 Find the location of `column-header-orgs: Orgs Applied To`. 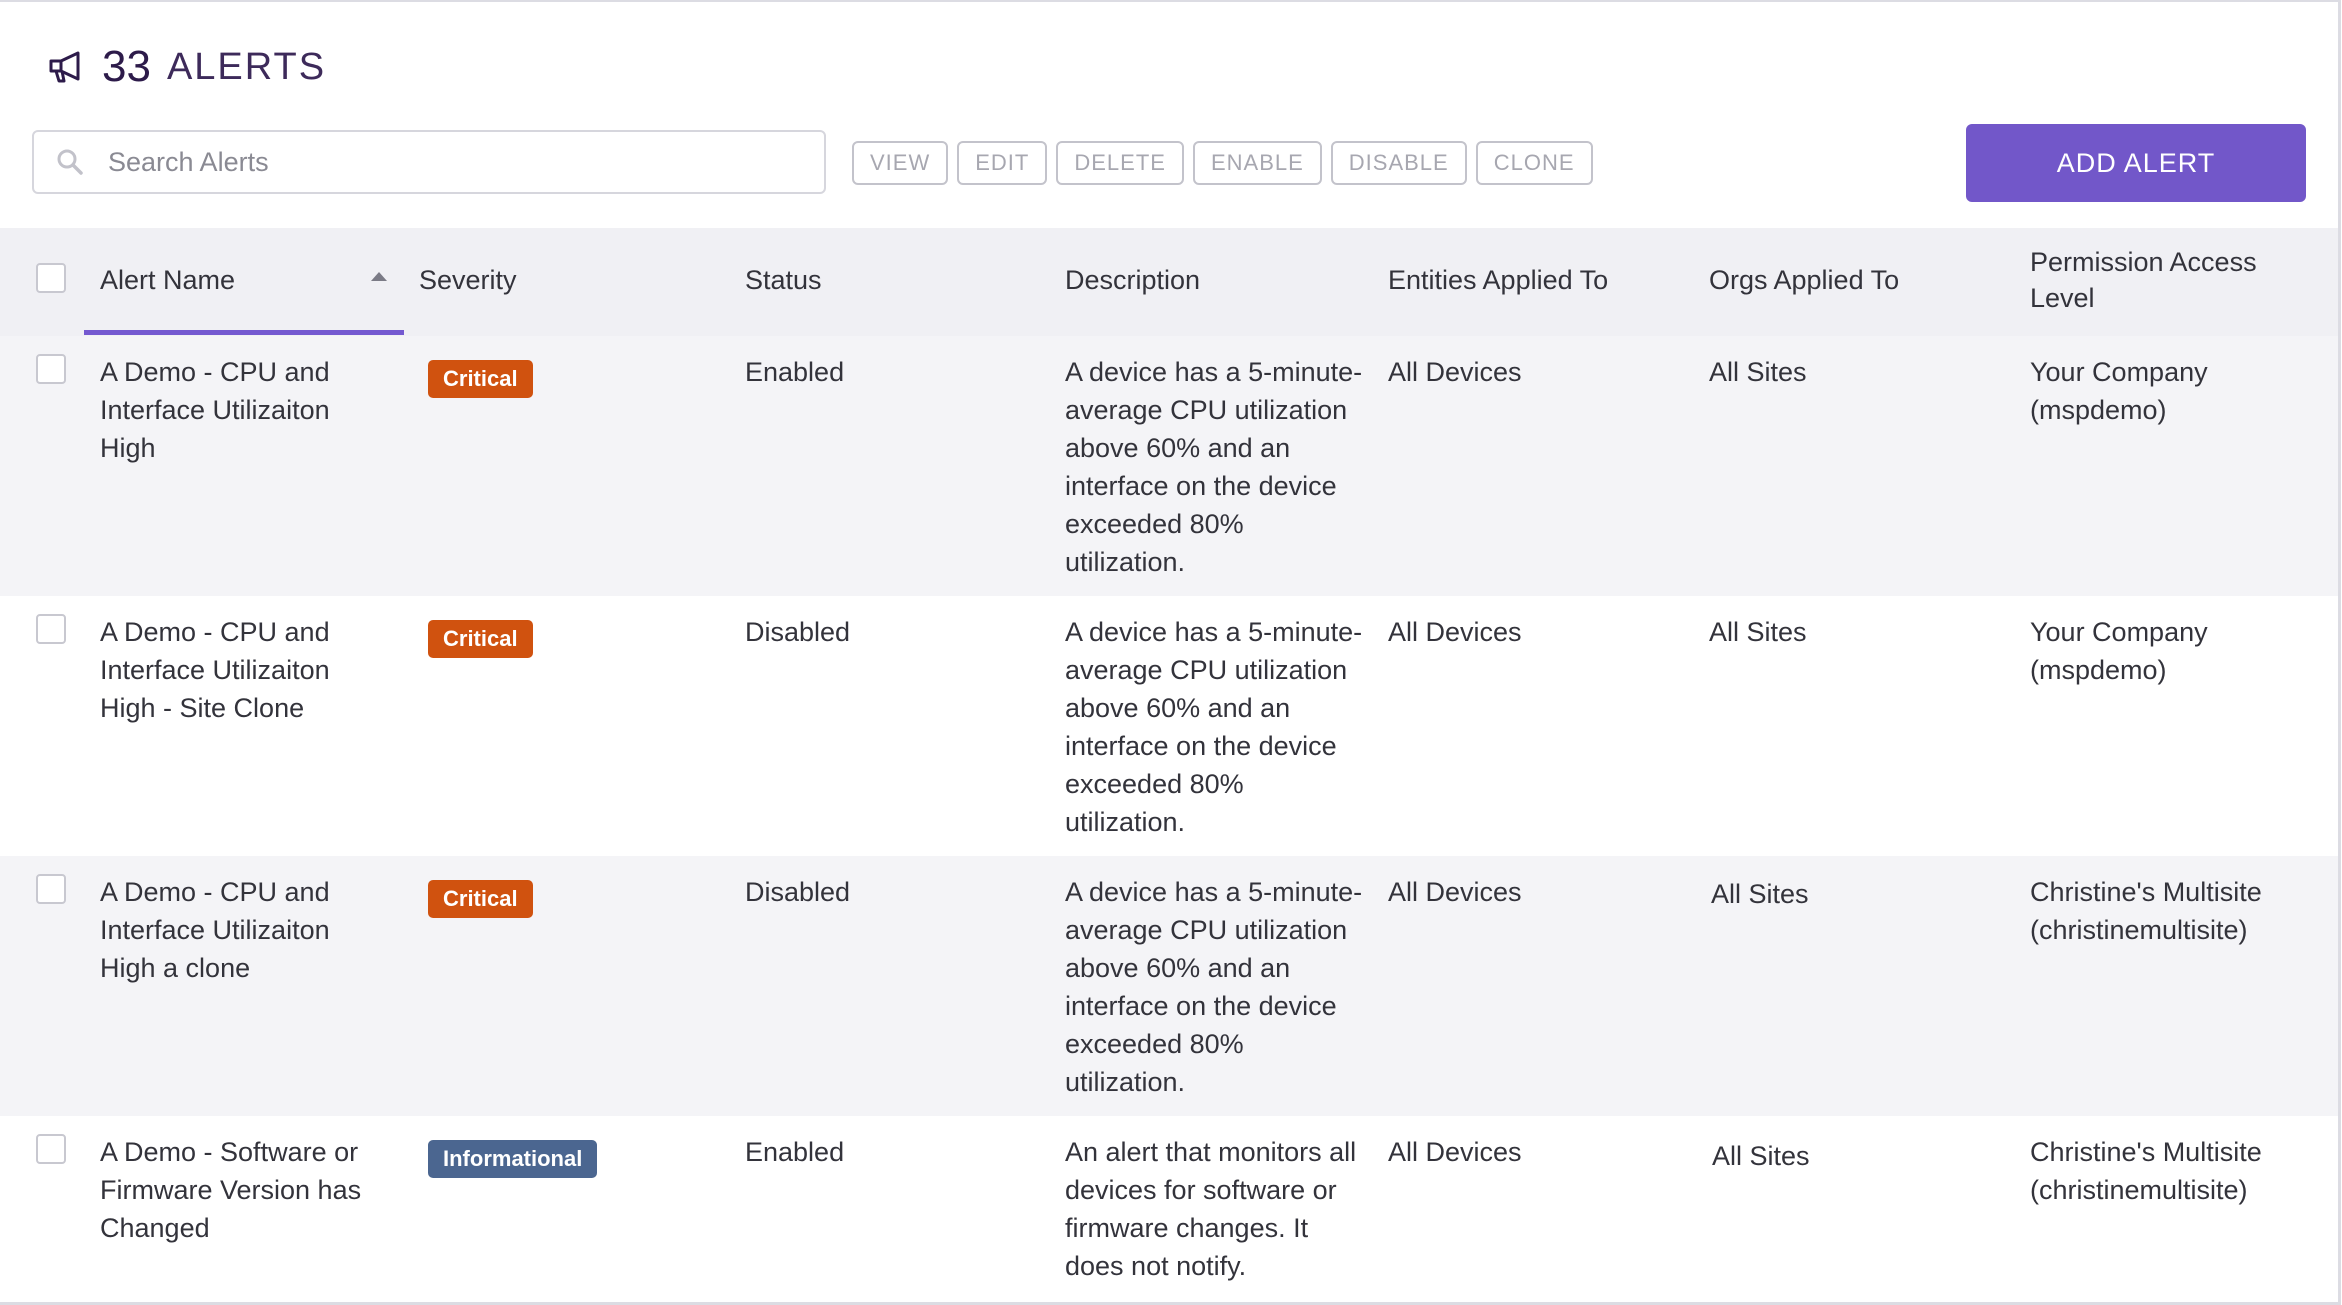

column-header-orgs: Orgs Applied To is located at coordinates (1804, 280).